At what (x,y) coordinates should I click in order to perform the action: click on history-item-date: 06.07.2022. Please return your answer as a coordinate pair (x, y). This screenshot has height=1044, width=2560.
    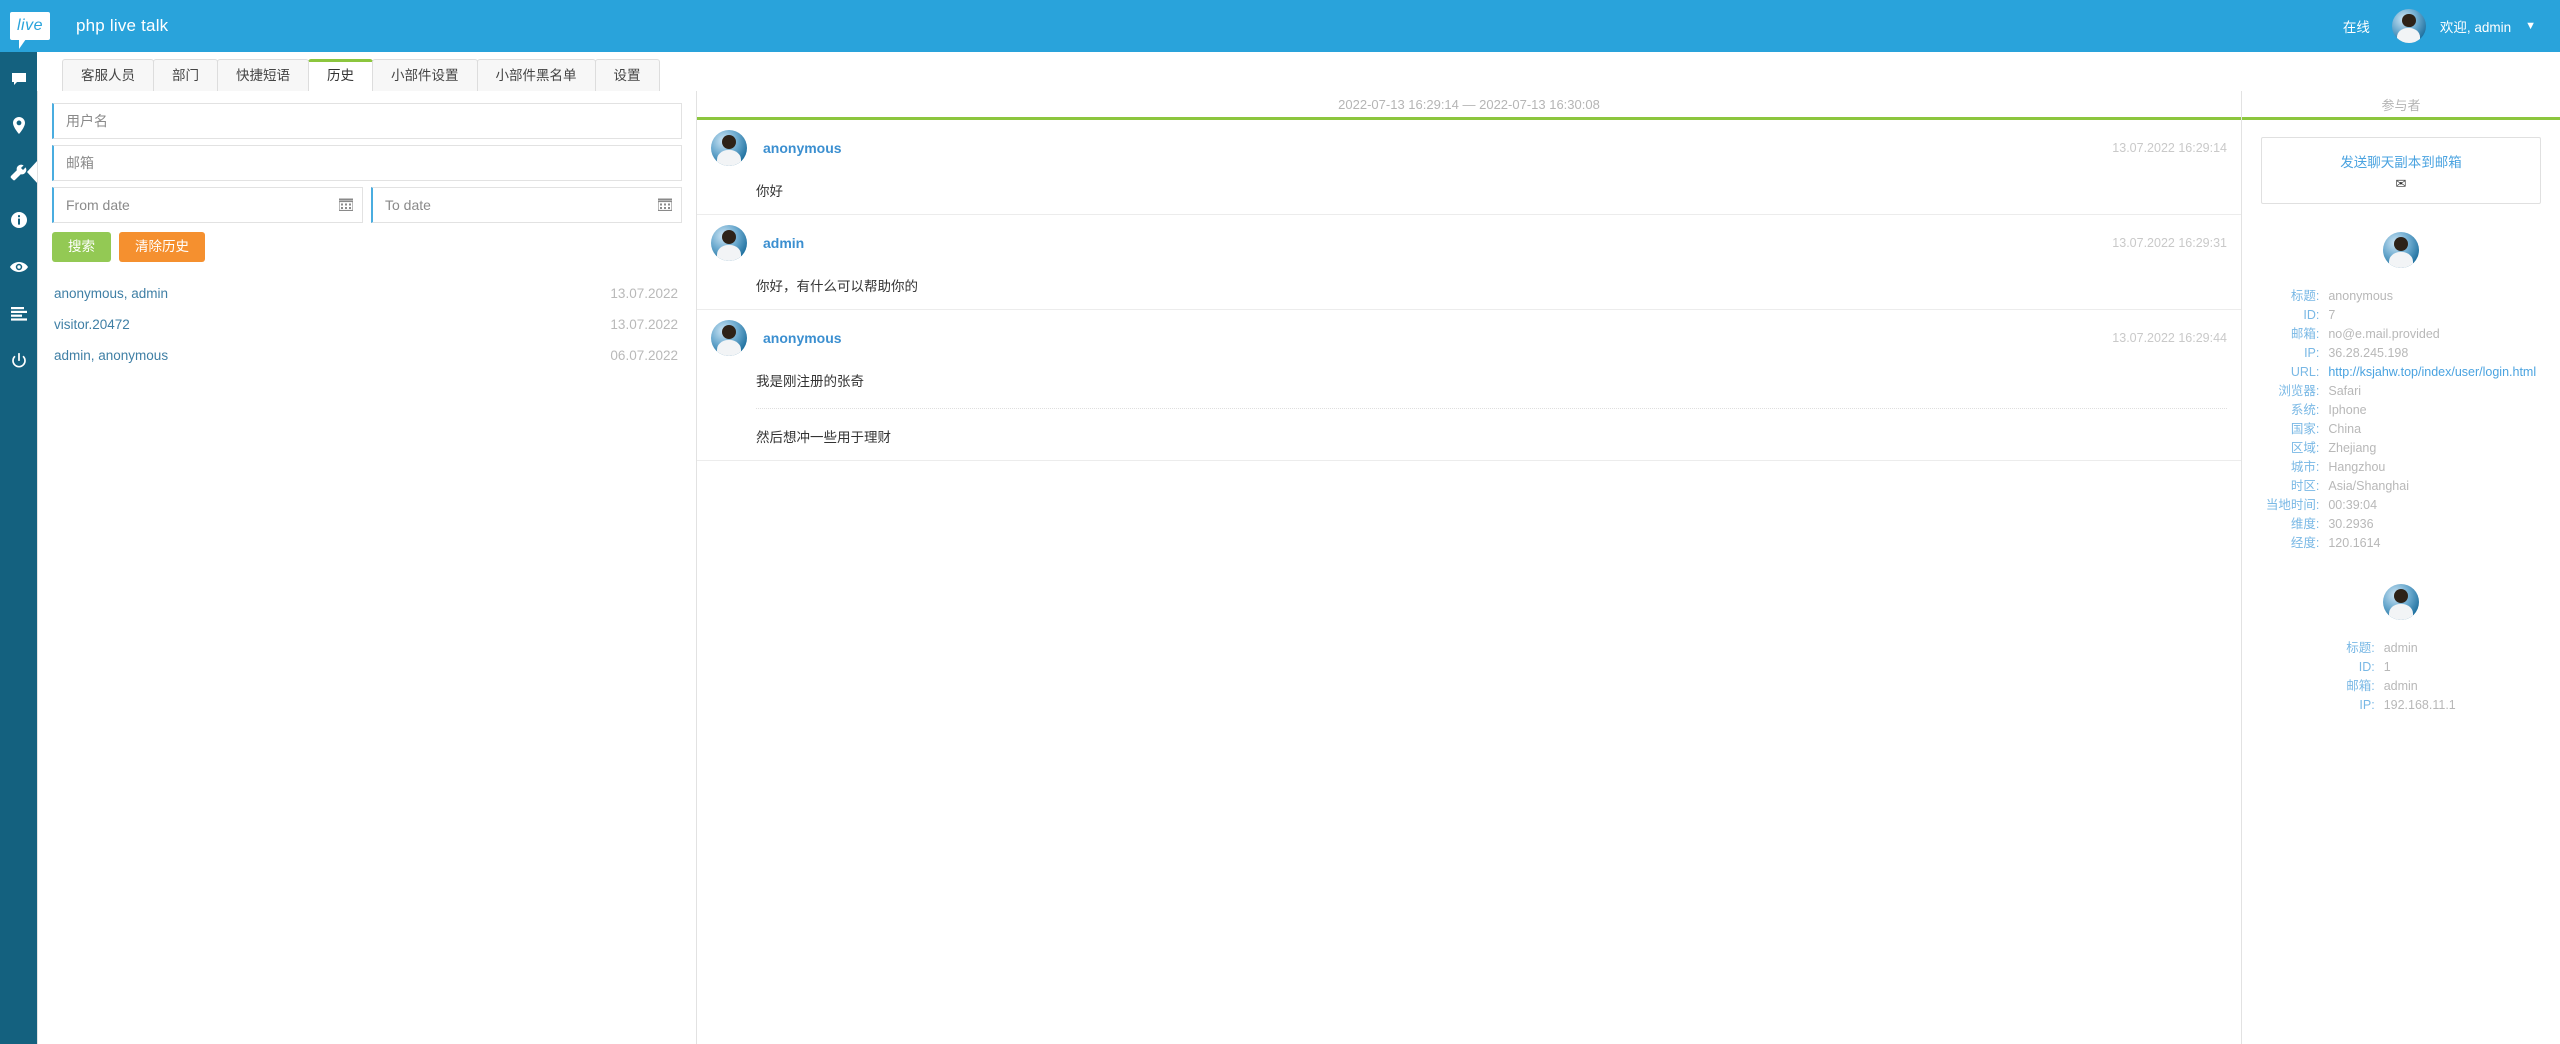
    Looking at the image, I should click on (644, 355).